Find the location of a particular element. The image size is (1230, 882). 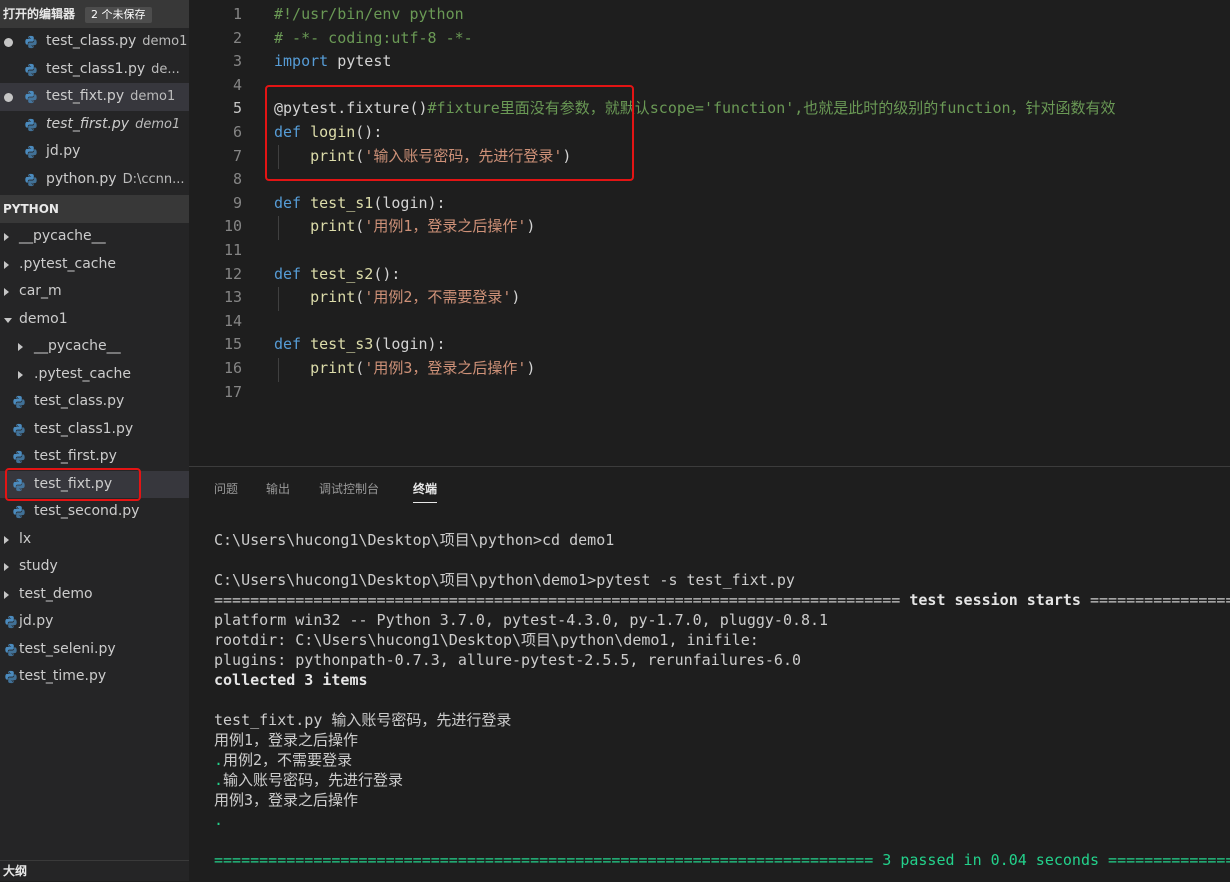

code-line: 2 # -*- coding:utf-8 -*- is located at coordinates (709, 39).